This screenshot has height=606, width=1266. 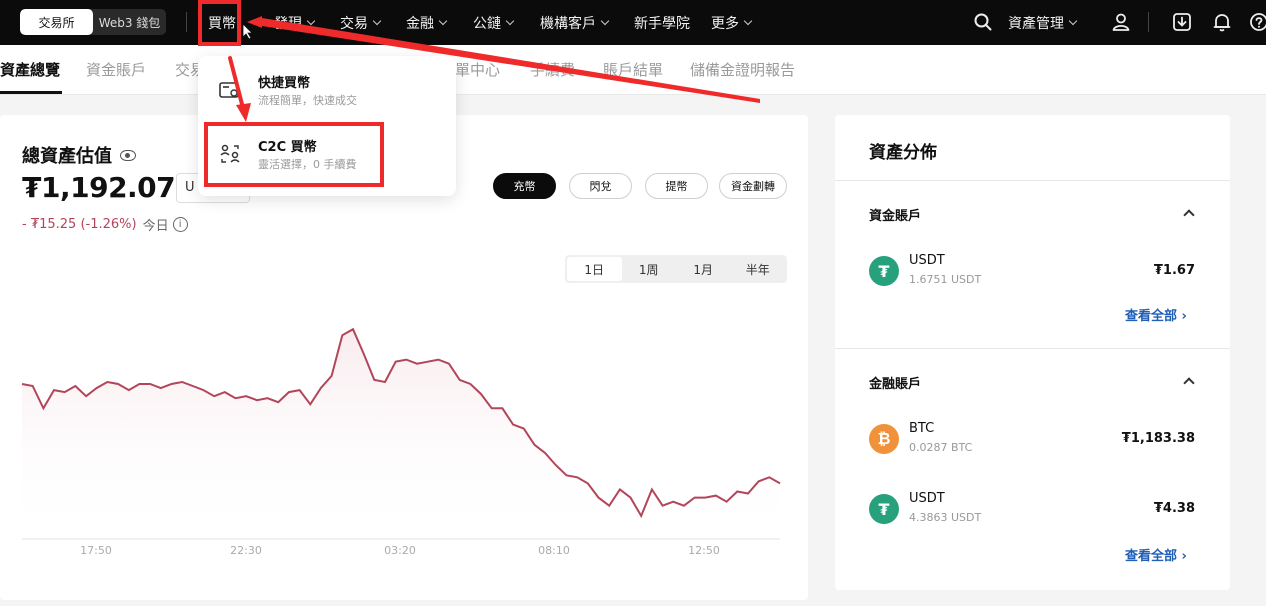 I want to click on download-icon, so click(x=1182, y=22).